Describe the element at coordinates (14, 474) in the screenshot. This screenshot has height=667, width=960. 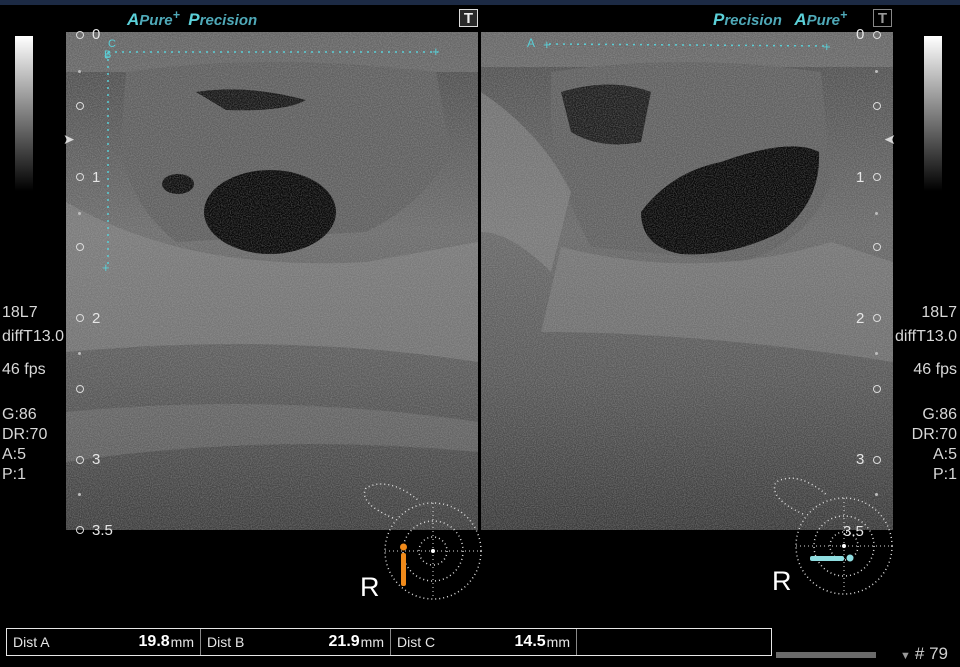
I see `p-value-label-left: P:1` at that location.